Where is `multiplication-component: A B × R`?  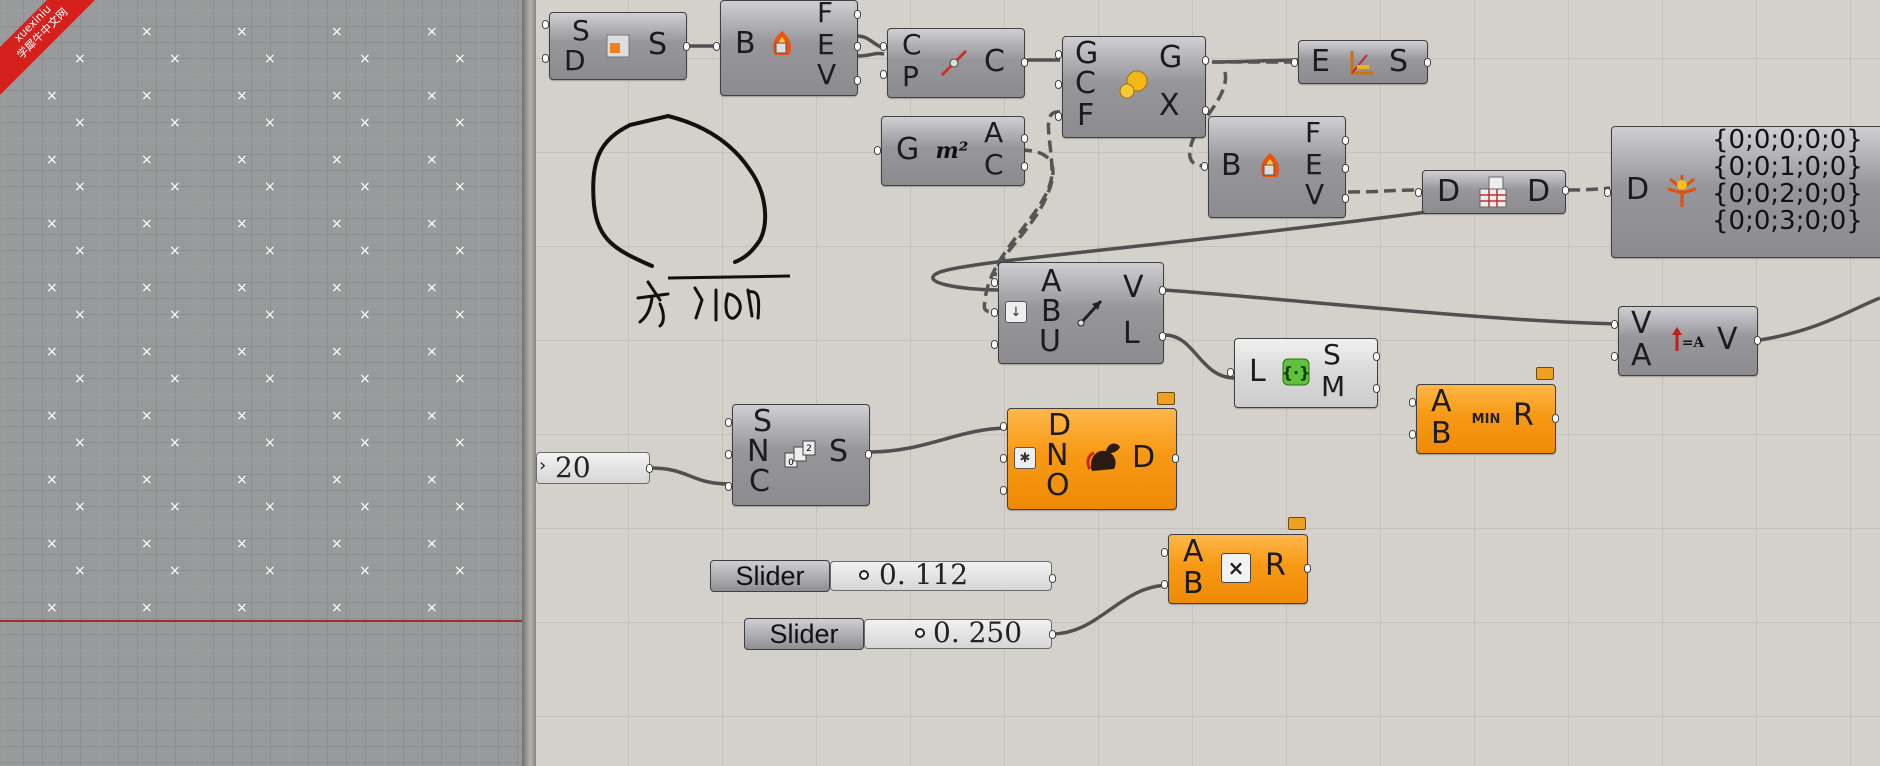
multiplication-component: A B × R is located at coordinates (1238, 569).